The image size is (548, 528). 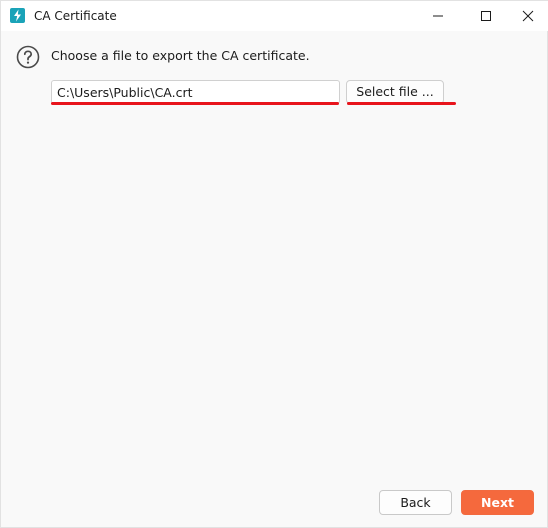 I want to click on maximize-button, so click(x=486, y=16).